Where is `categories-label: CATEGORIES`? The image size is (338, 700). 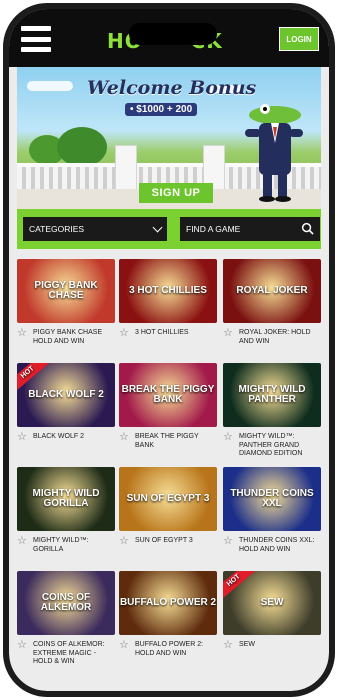
categories-label: CATEGORIES is located at coordinates (57, 229).